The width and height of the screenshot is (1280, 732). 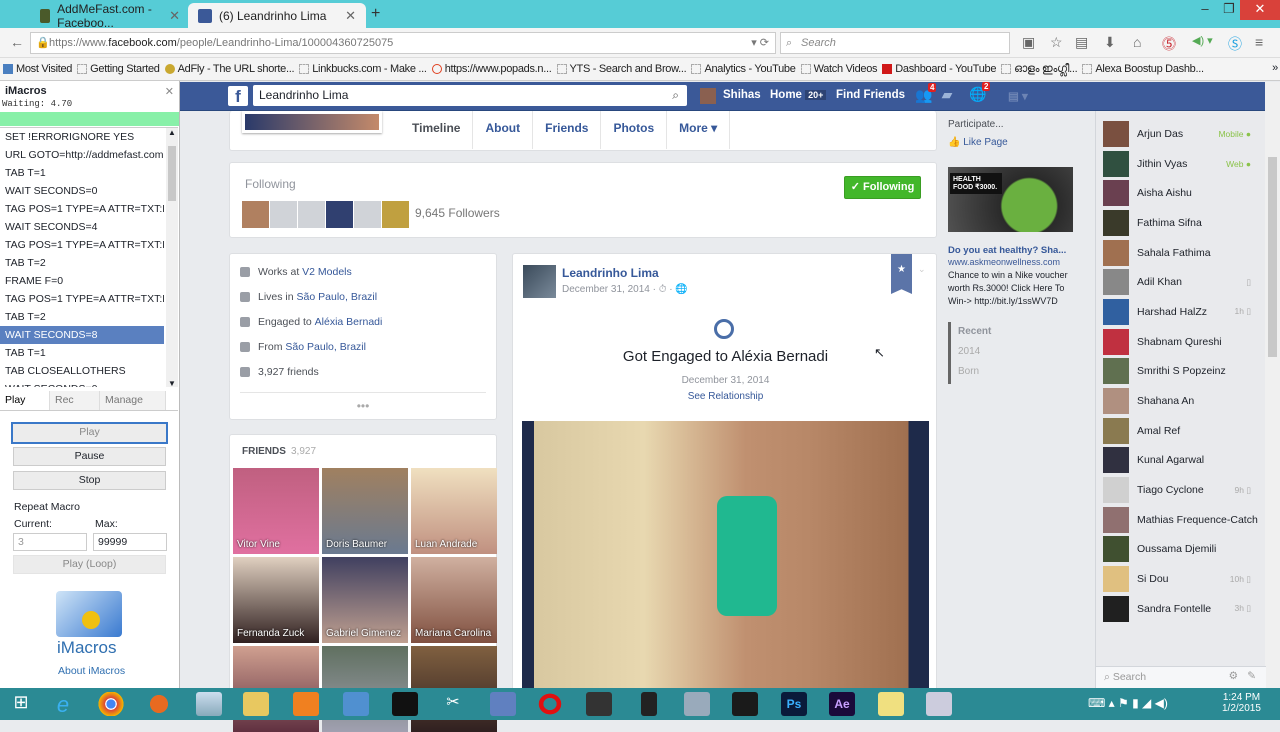 I want to click on chat-contact: Si Dou 10h ▯, so click(x=1180, y=579).